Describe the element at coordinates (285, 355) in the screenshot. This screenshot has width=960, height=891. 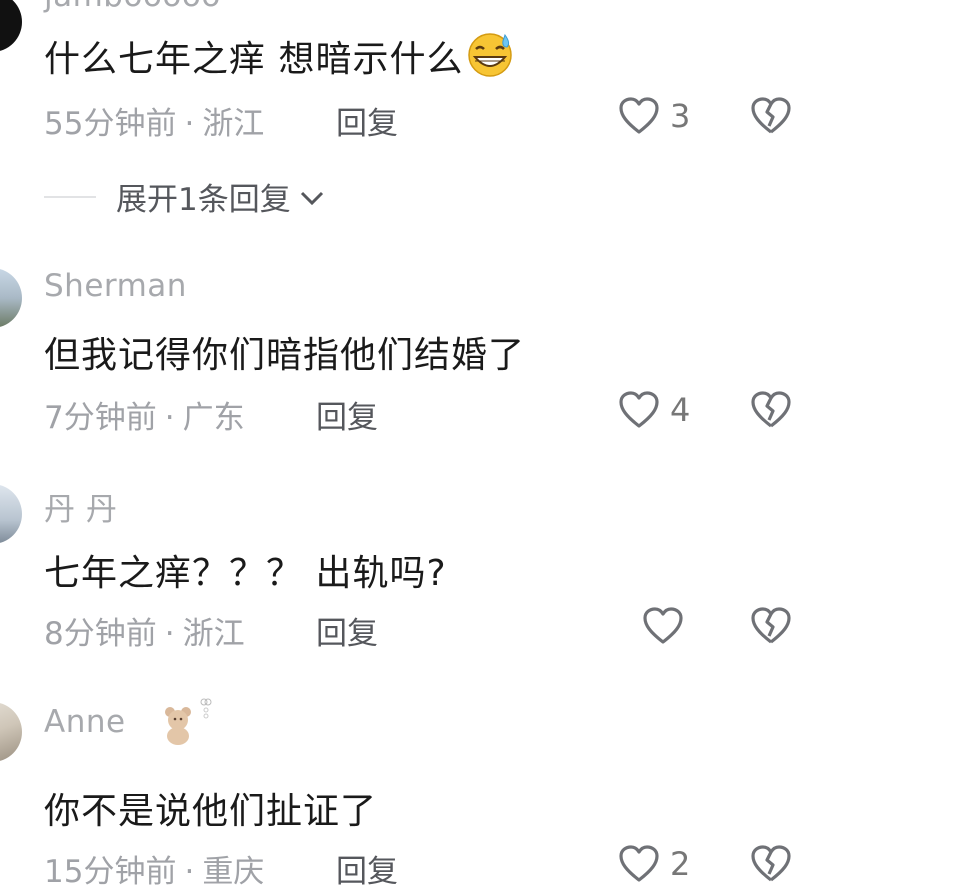
I see `comment-text: 但我记得你们暗指他们结婚了` at that location.